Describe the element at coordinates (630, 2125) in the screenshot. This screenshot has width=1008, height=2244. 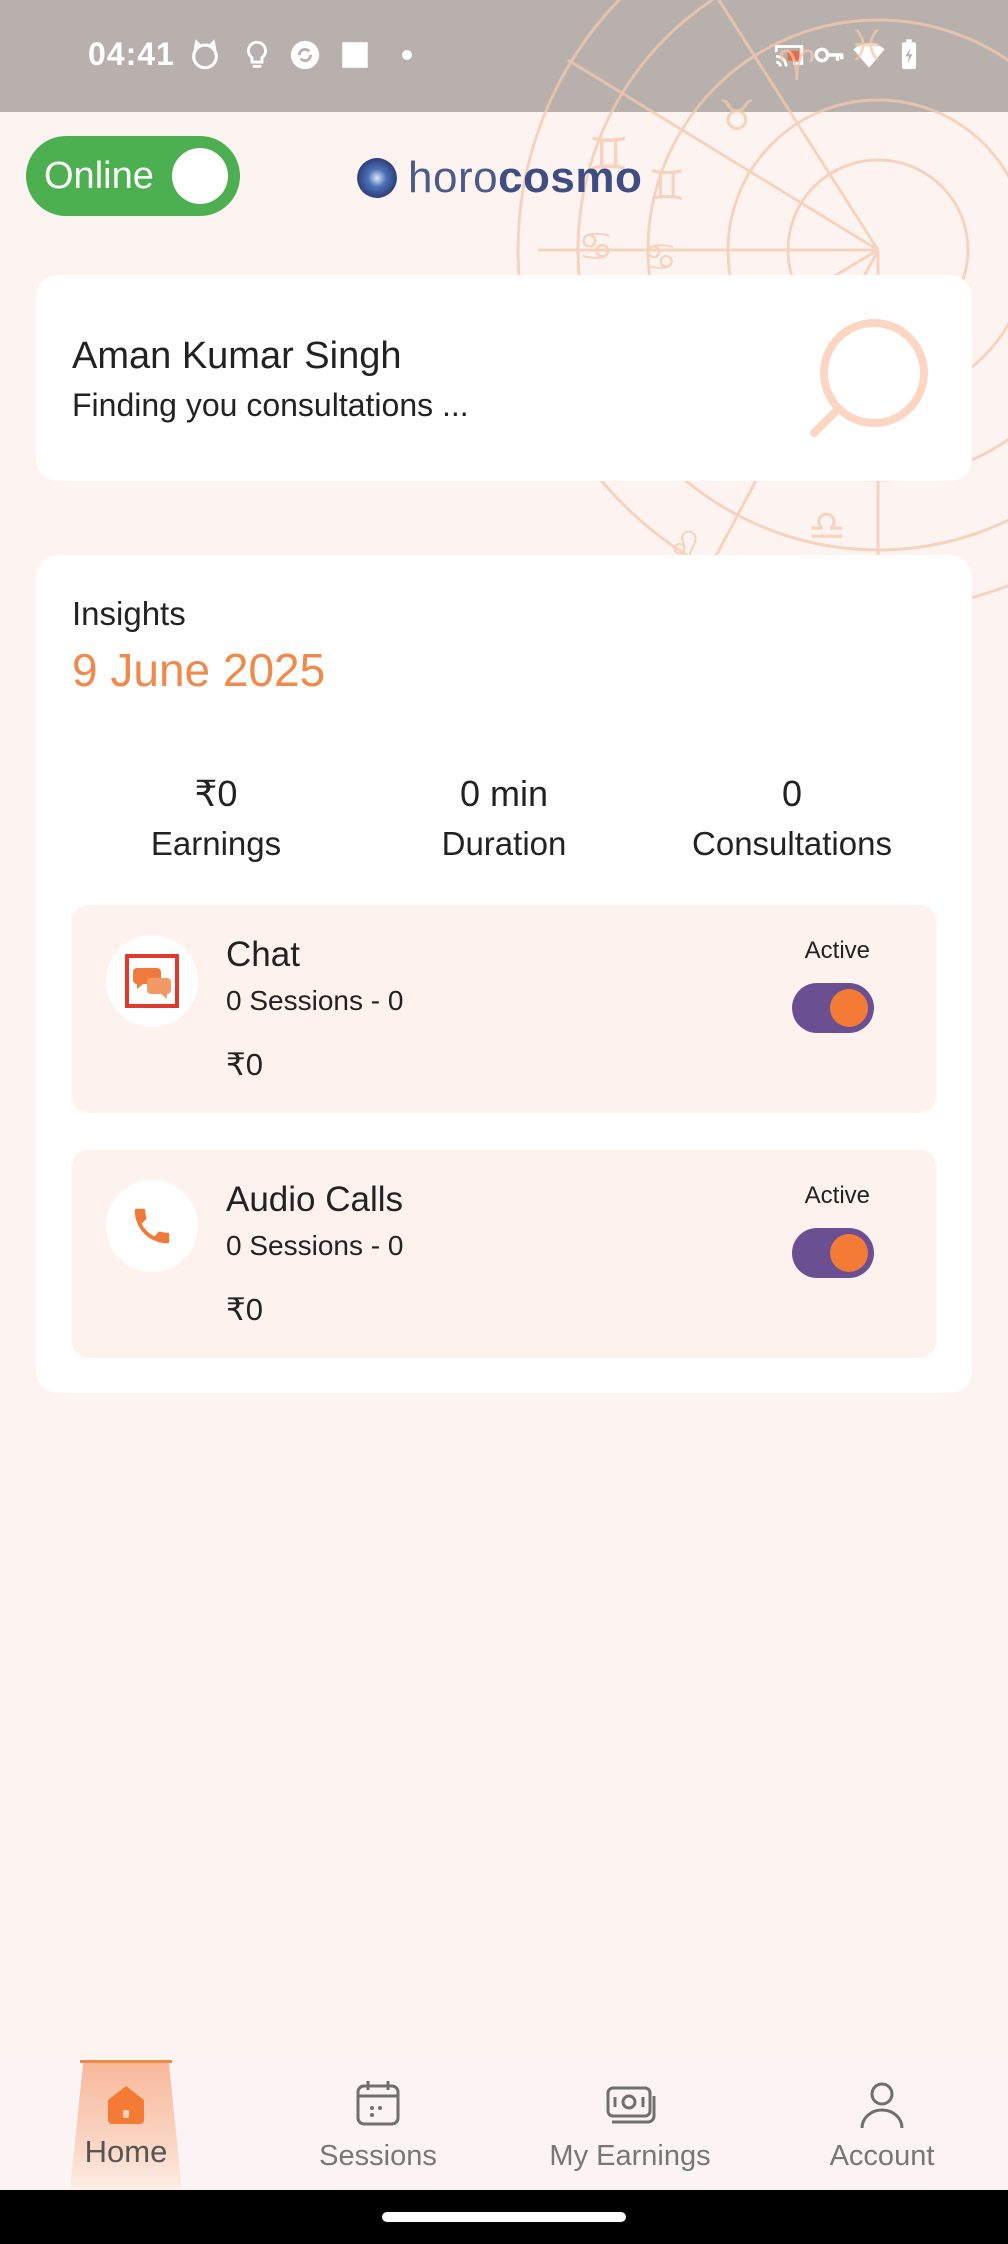
I see `nav-my-earnings: My Earnings` at that location.